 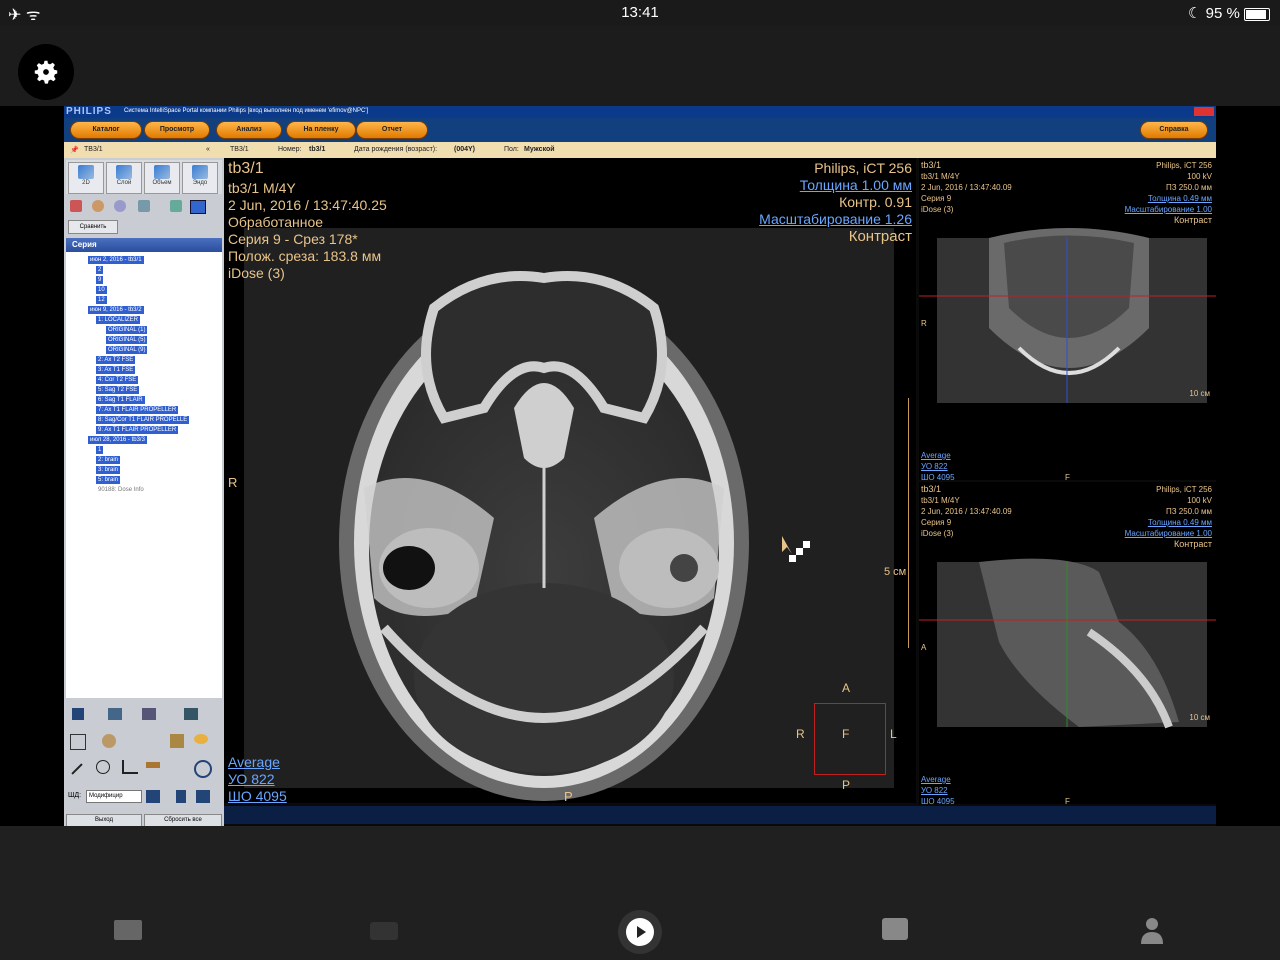 I want to click on sag-thickness-link: Толщина 0.49 мм, so click(x=1180, y=522).